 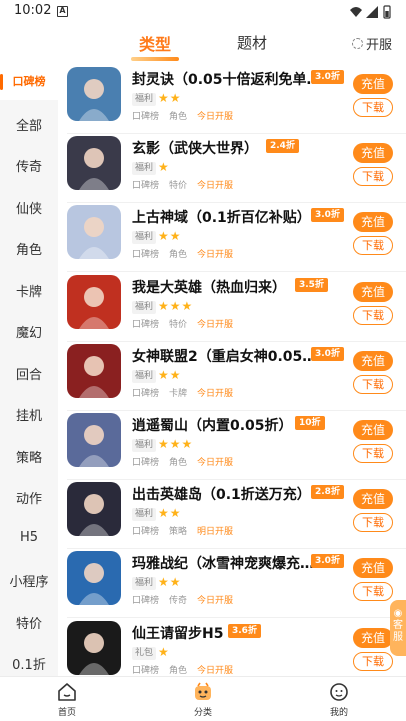 I want to click on sidebar-item-0-1-discount: 0.1折, so click(x=29, y=663).